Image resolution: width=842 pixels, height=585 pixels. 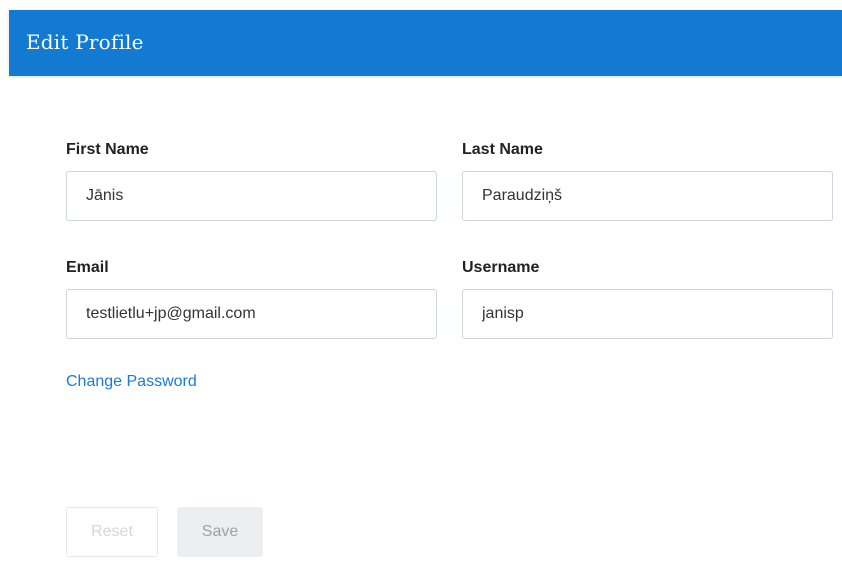 I want to click on first-name-field-group: First Name, so click(x=251, y=180).